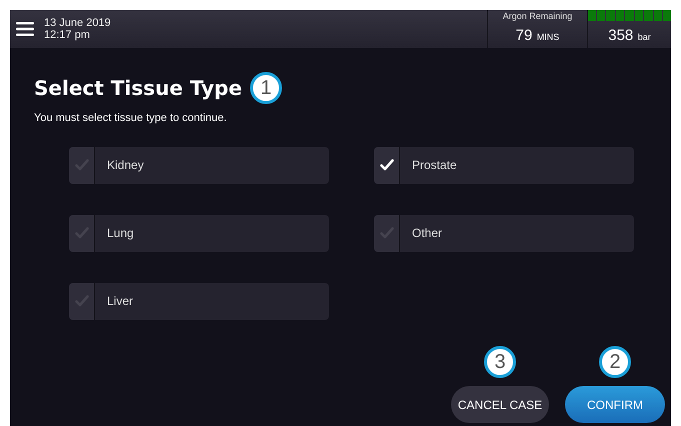  Describe the element at coordinates (25, 29) in the screenshot. I see `menu-icon` at that location.